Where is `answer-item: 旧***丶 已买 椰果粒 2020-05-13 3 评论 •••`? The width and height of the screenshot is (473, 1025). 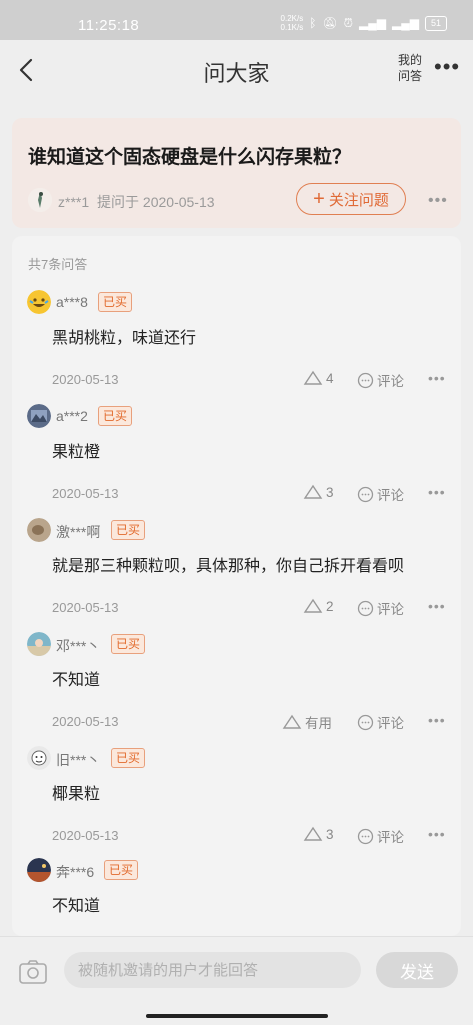
answer-item: 旧***丶 已买 椰果粒 2020-05-13 3 评论 ••• is located at coordinates (236, 803).